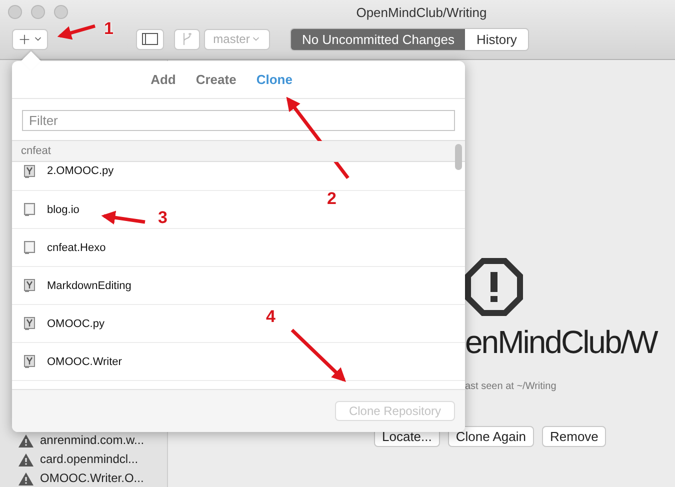  I want to click on popover-tab: Add, so click(163, 79).